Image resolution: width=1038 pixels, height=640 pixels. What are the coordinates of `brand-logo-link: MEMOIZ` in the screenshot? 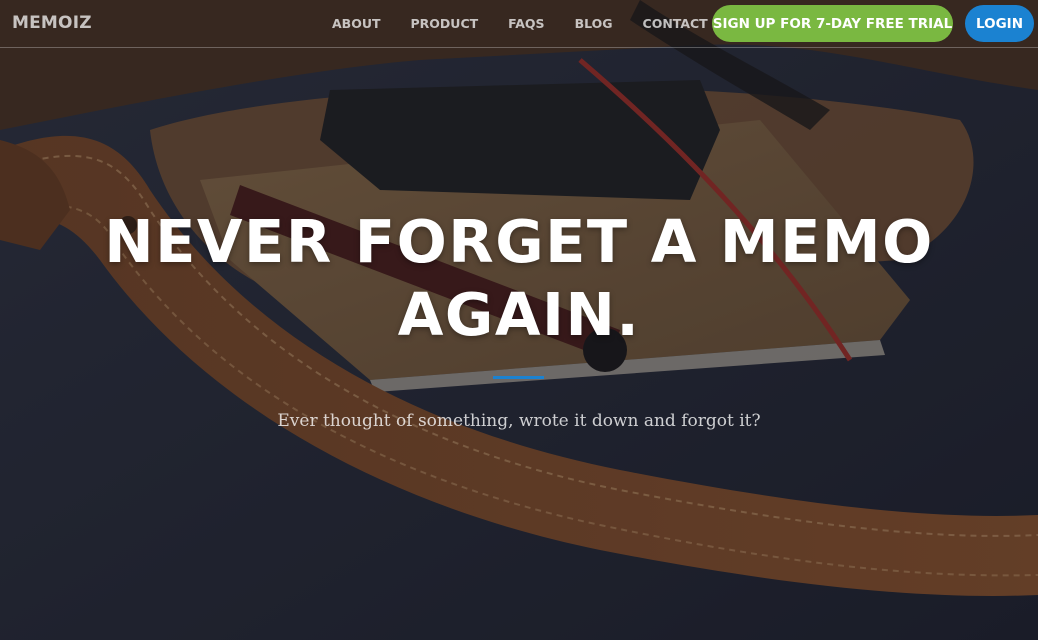 It's located at (52, 23).